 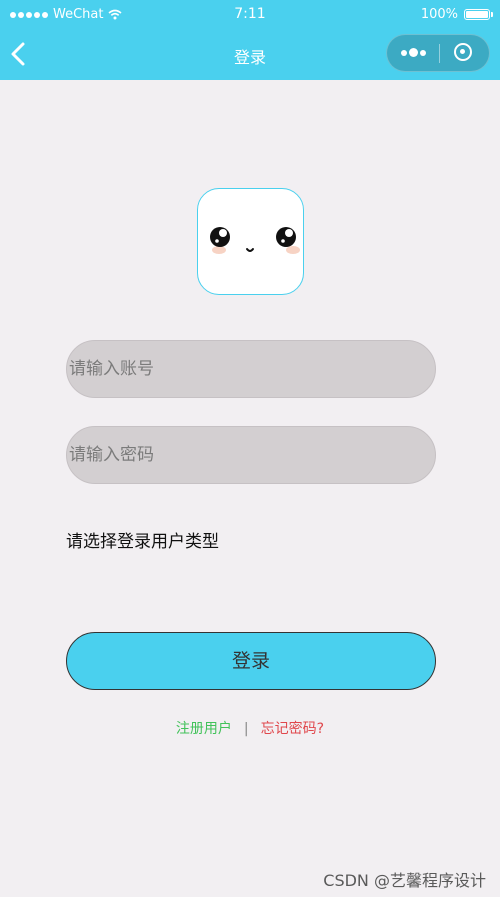 I want to click on login-button: 登录, so click(x=251, y=661).